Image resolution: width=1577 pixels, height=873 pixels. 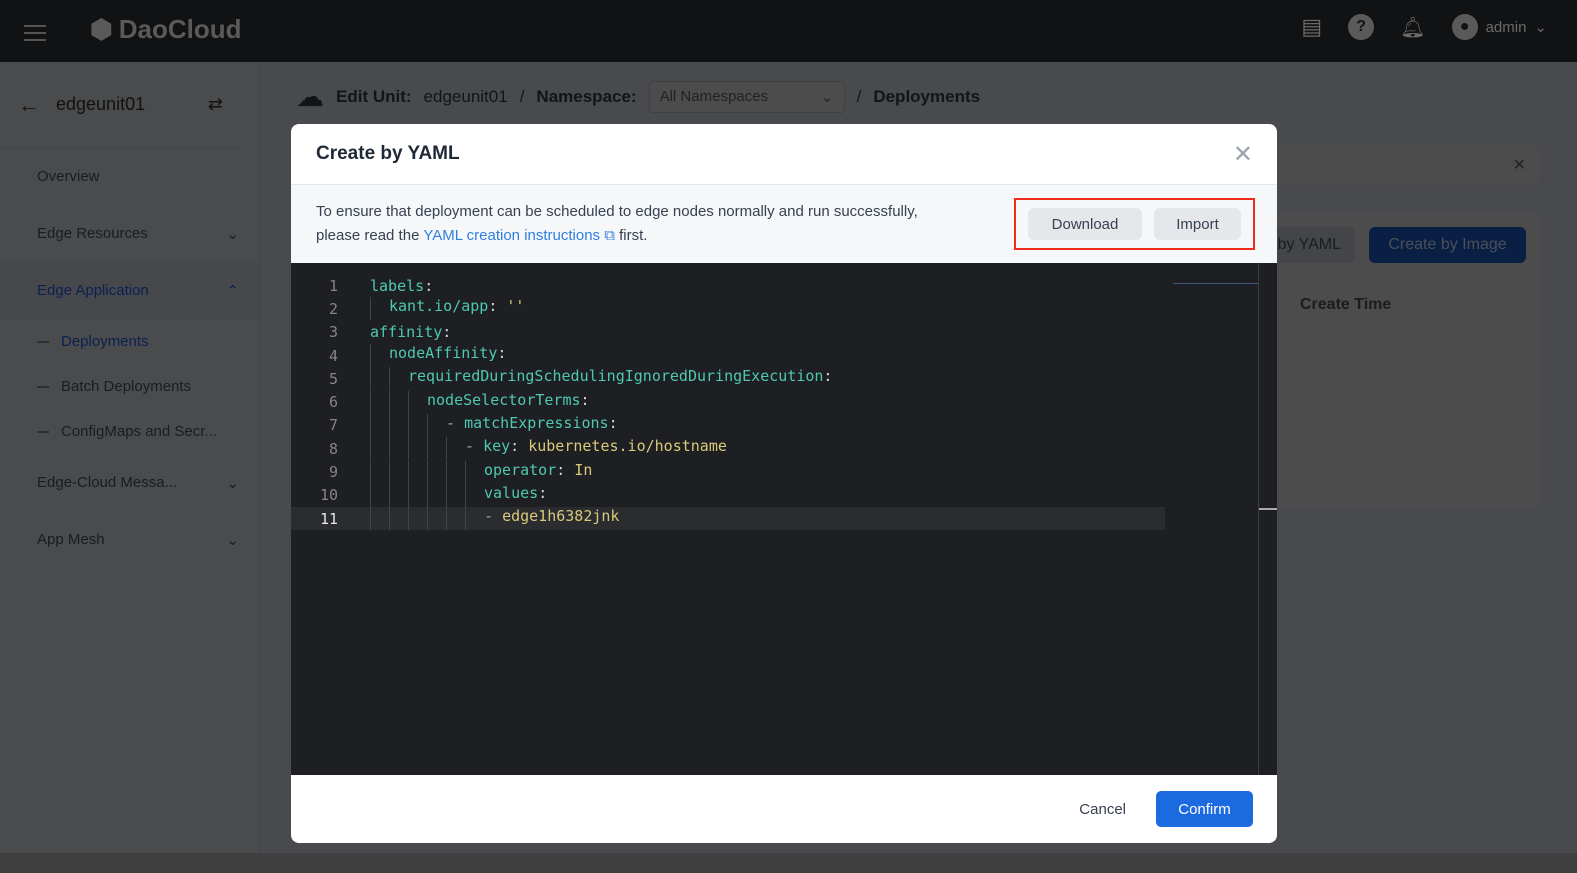 I want to click on top-bar: ⬢ DaoCloud ▤ ? 🔔︎ ● admin ⌄, so click(x=788, y=31).